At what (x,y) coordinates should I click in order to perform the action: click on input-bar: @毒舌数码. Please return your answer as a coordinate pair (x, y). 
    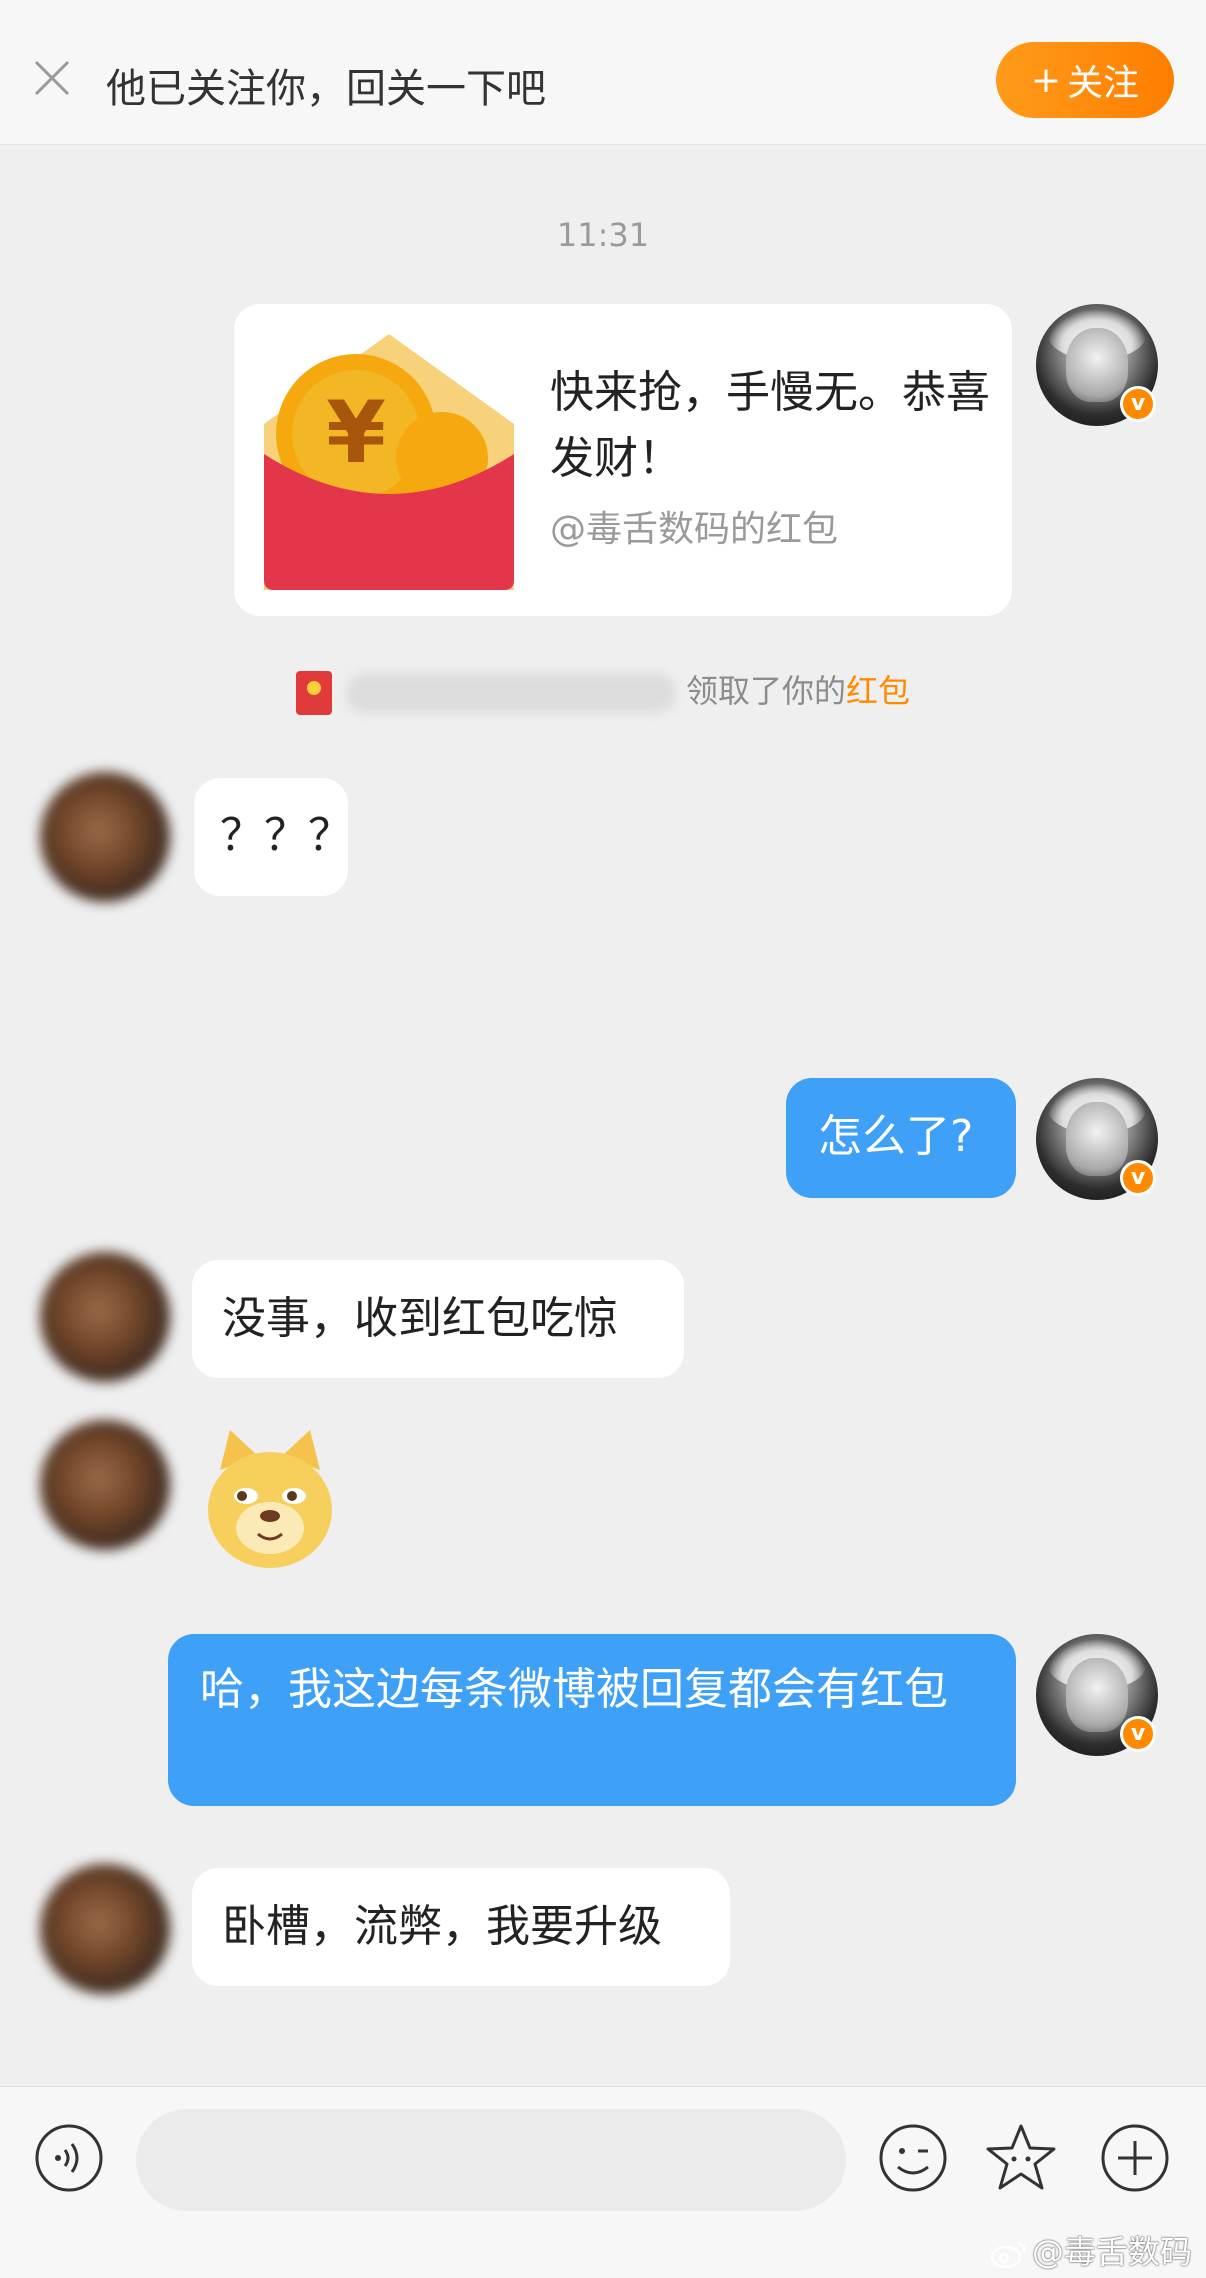
    Looking at the image, I should click on (603, 2182).